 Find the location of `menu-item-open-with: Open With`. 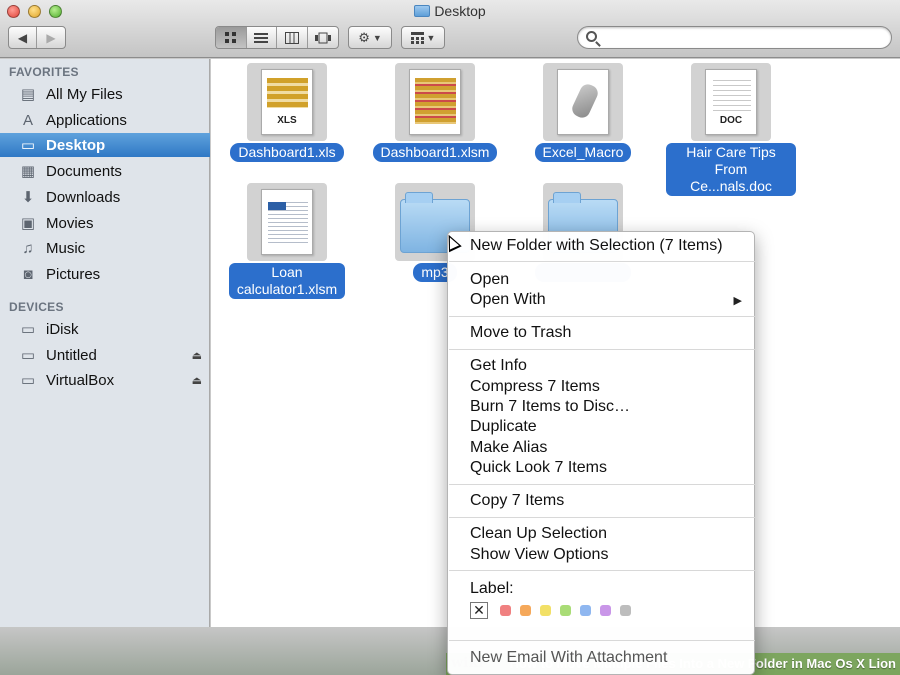

menu-item-open-with: Open With is located at coordinates (605, 300).